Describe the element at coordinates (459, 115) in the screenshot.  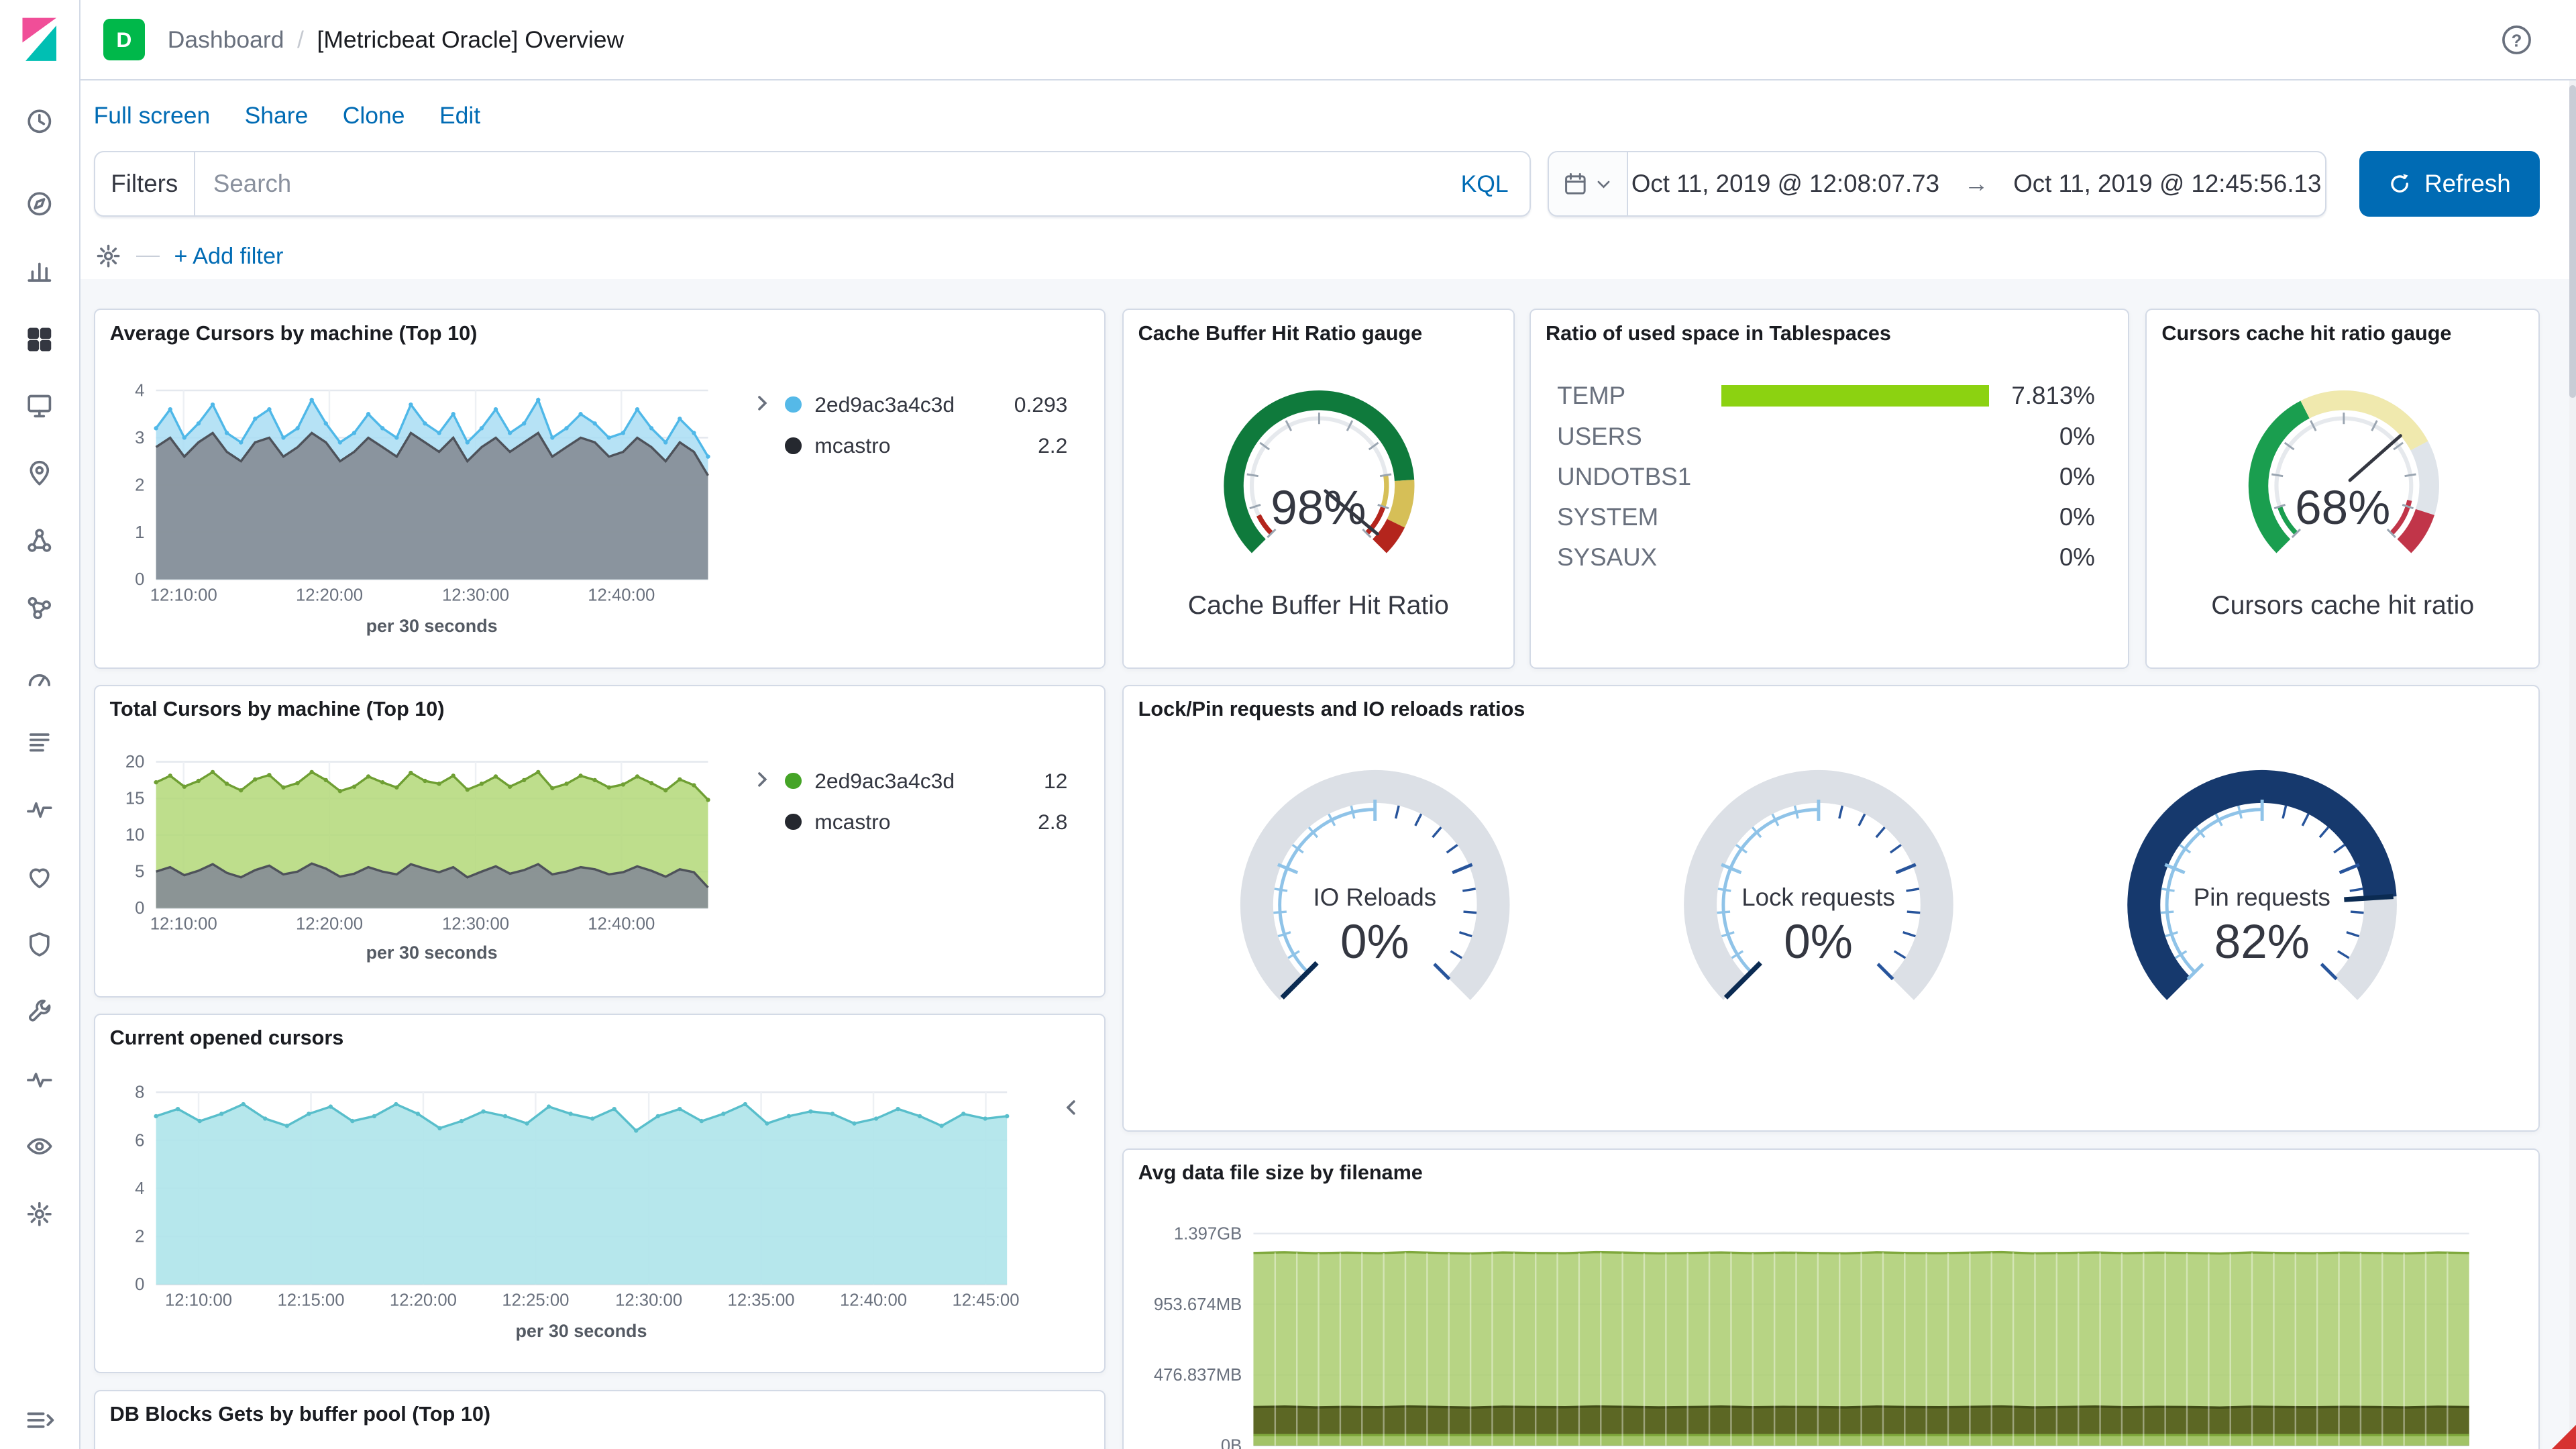
I see `edit-link: Edit` at that location.